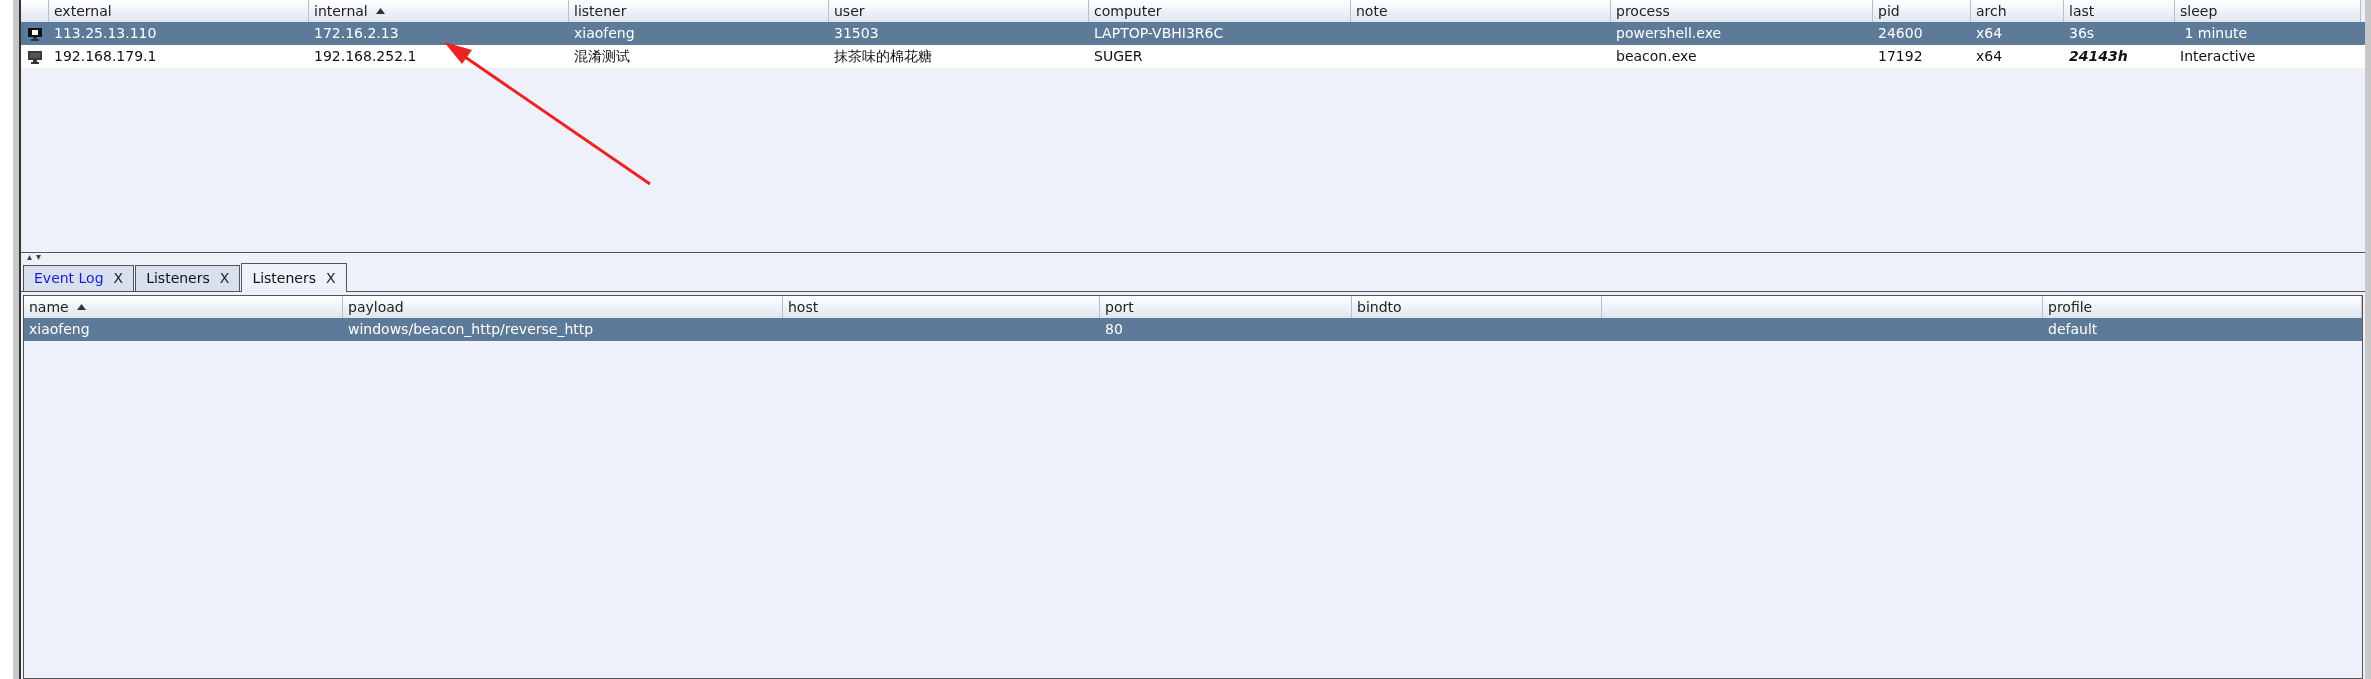 Image resolution: width=2371 pixels, height=679 pixels. Describe the element at coordinates (1118, 56) in the screenshot. I see `table-cell: SUGER` at that location.